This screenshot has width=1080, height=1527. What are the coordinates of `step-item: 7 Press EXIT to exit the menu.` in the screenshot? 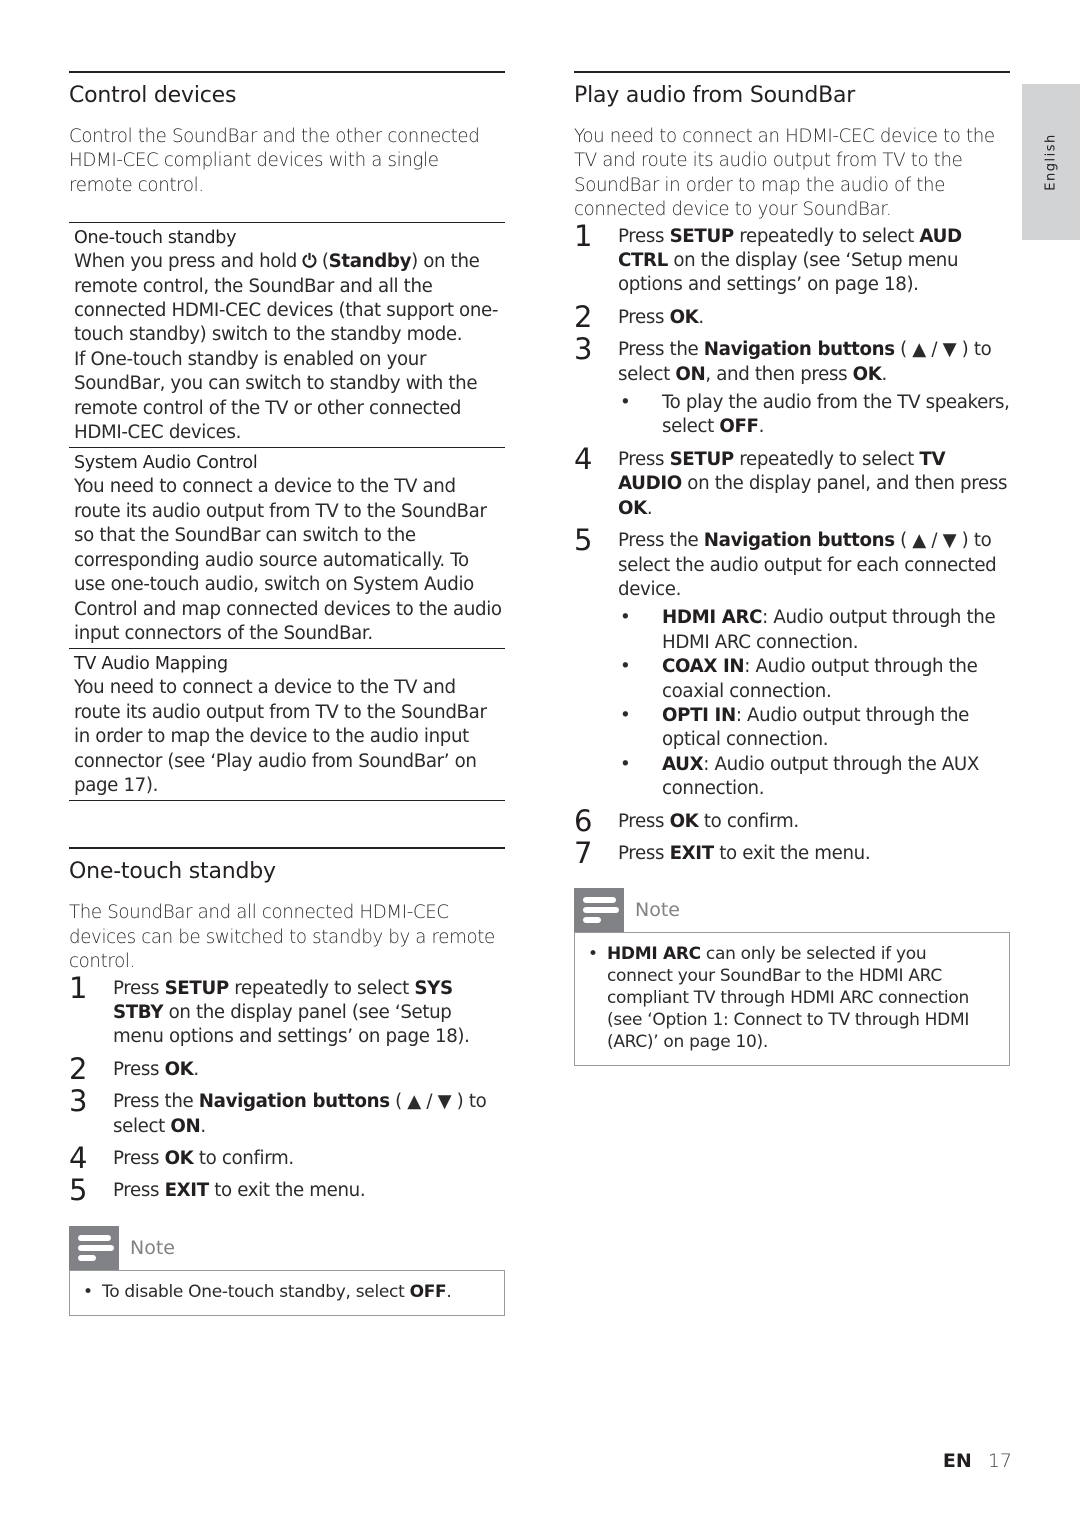 It's located at (792, 853).